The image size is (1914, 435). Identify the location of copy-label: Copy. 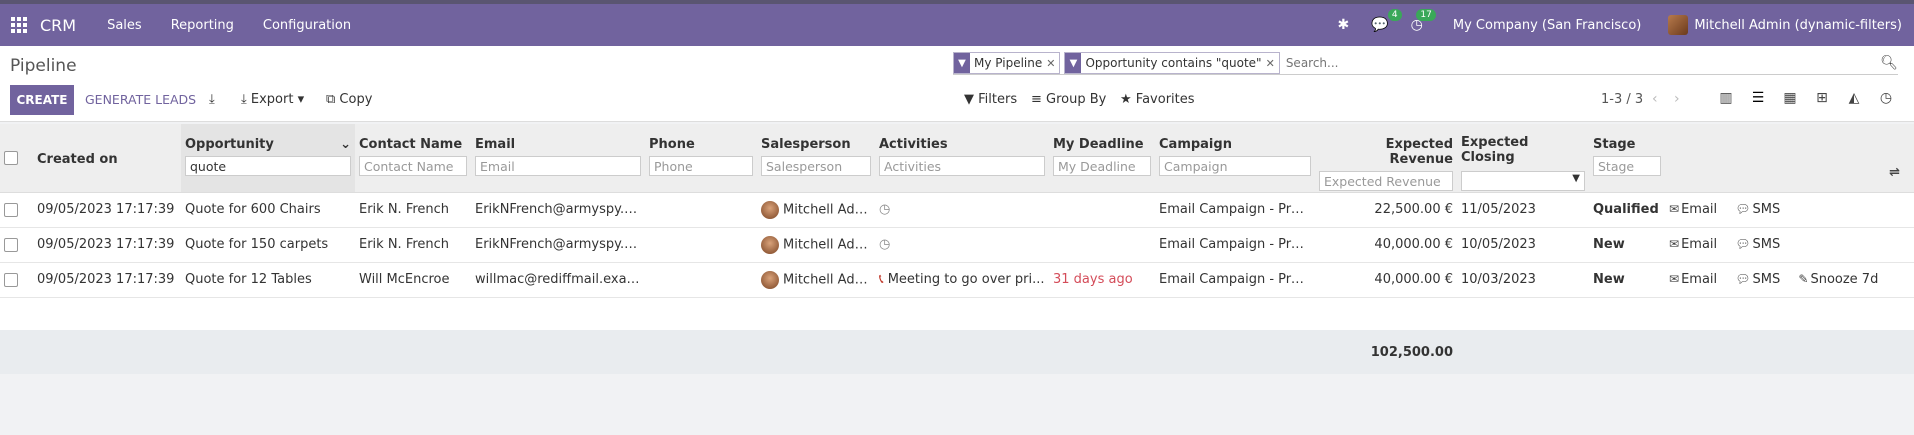
(356, 99).